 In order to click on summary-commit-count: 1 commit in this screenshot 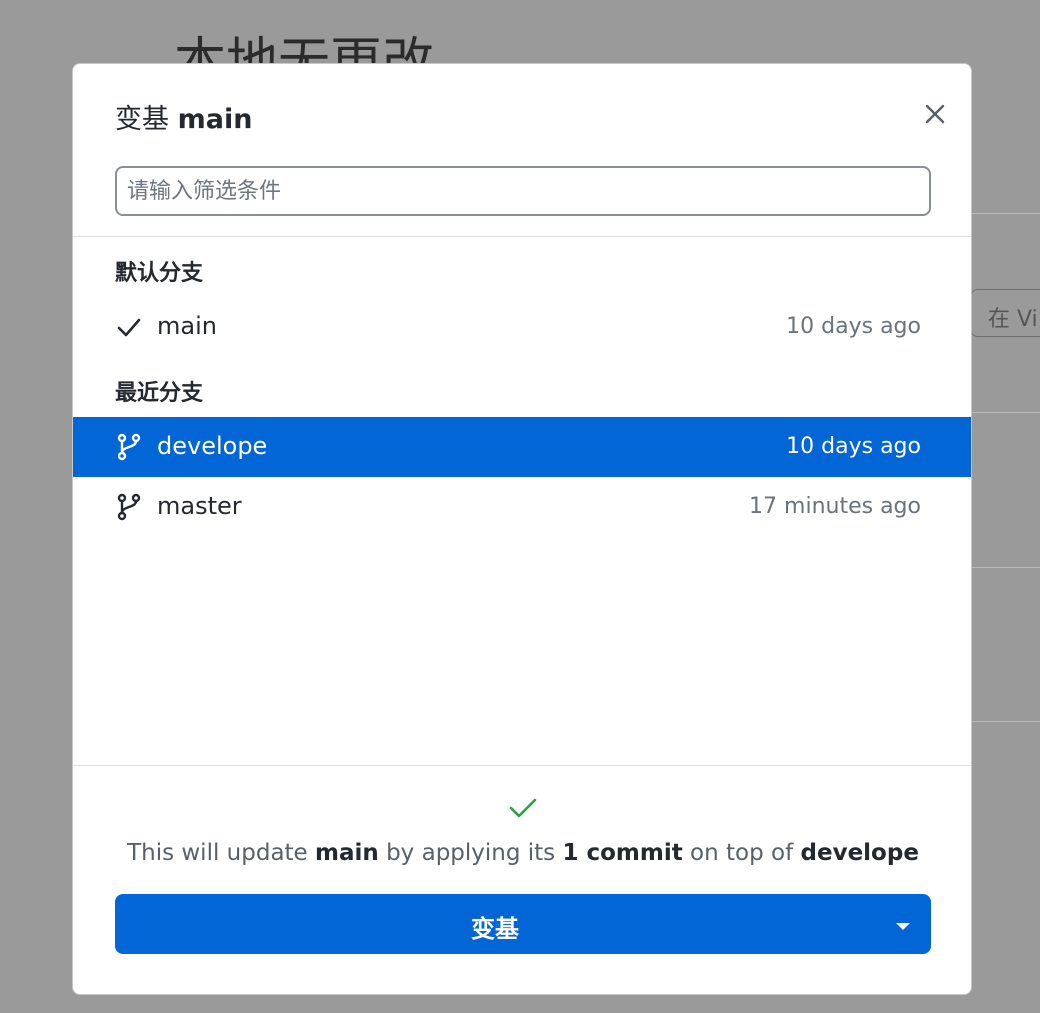, I will do `click(622, 853)`.